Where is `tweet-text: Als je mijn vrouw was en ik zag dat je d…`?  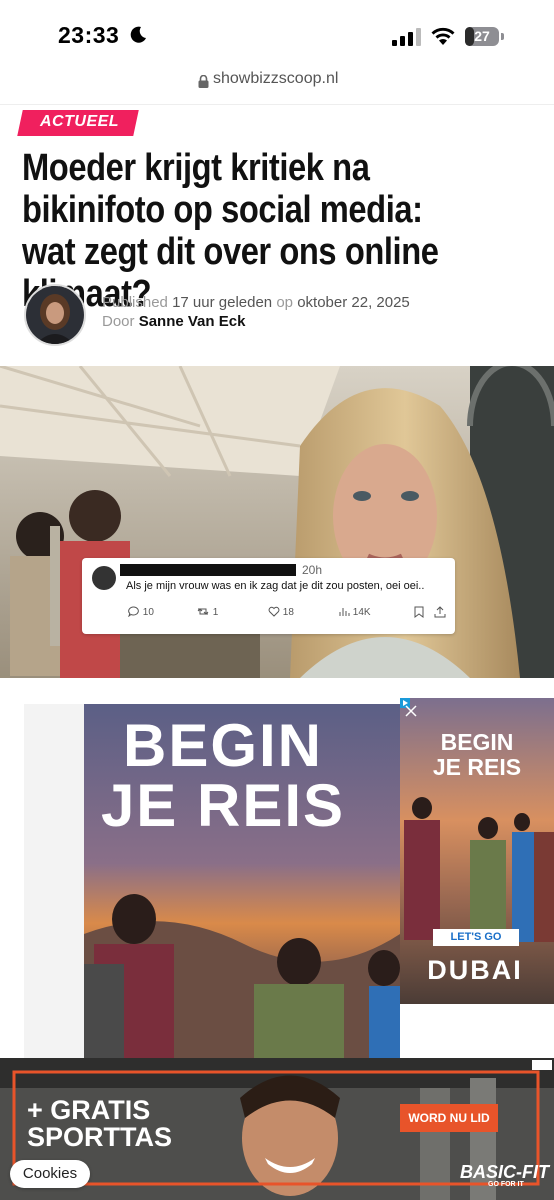
tweet-text: Als je mijn vrouw was en ik zag dat je d… is located at coordinates (275, 586).